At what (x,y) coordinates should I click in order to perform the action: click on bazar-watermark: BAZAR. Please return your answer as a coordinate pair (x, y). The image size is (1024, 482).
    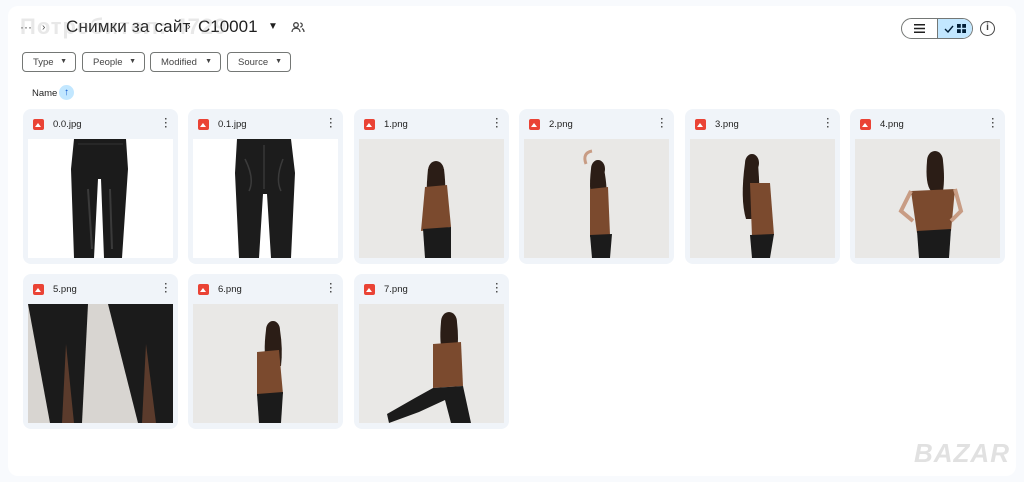
    Looking at the image, I should click on (962, 453).